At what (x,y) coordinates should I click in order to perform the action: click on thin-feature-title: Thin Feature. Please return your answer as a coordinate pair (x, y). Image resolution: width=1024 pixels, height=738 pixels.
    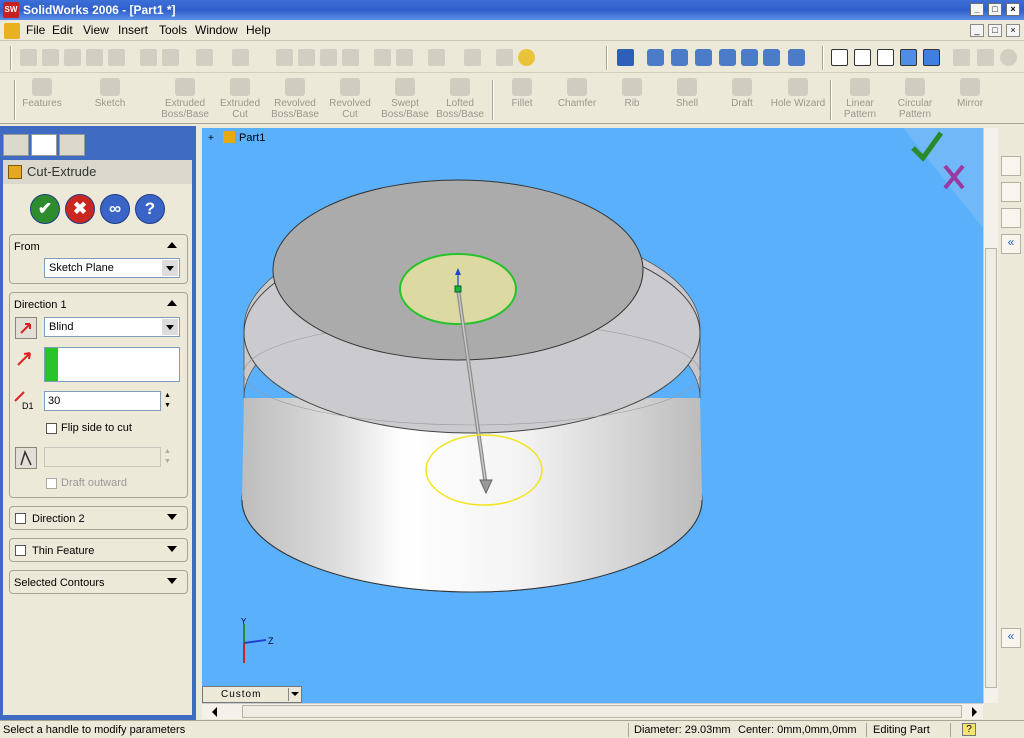
    Looking at the image, I should click on (63, 551).